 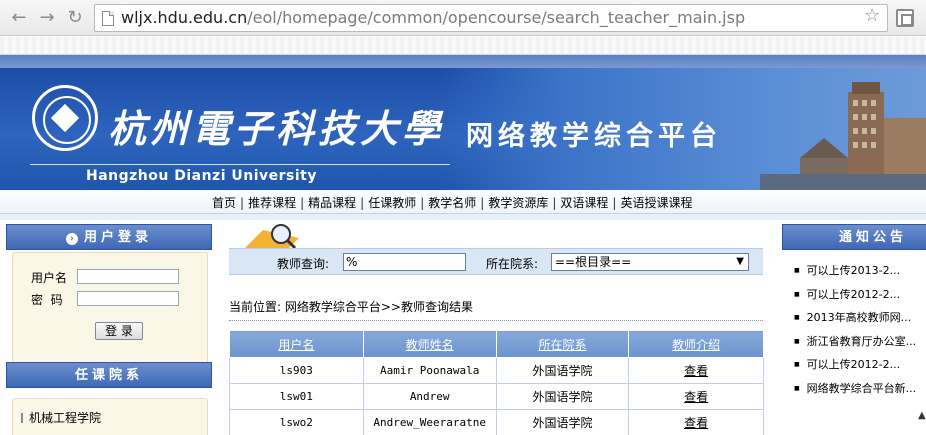 I want to click on col-header-teacher-name: 教师姓名, so click(x=429, y=344).